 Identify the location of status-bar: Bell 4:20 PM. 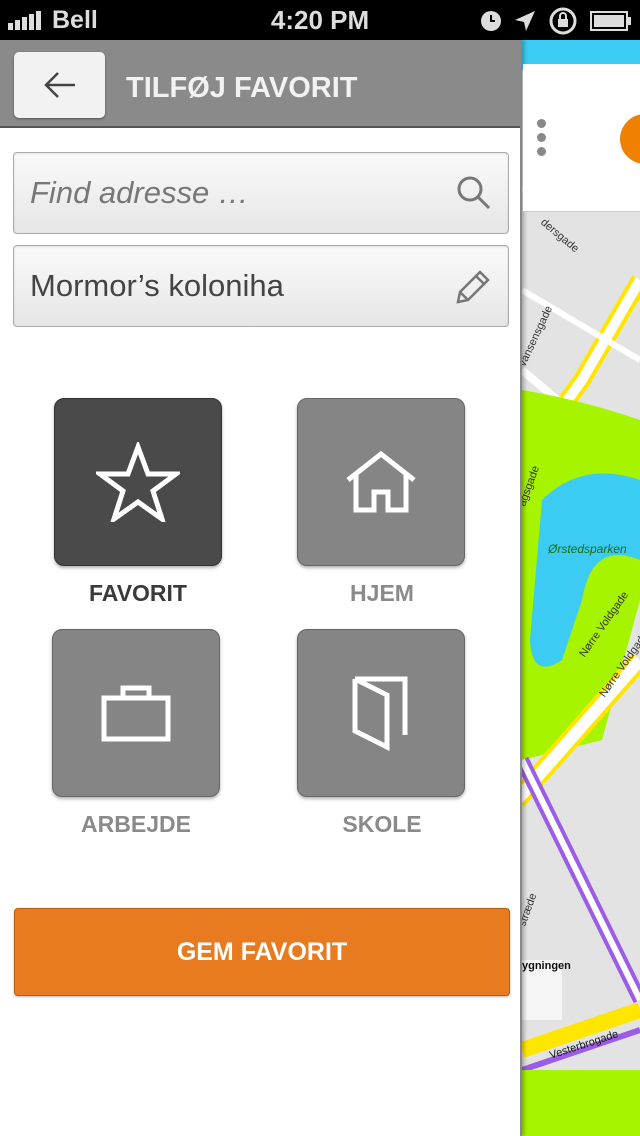
(320, 20).